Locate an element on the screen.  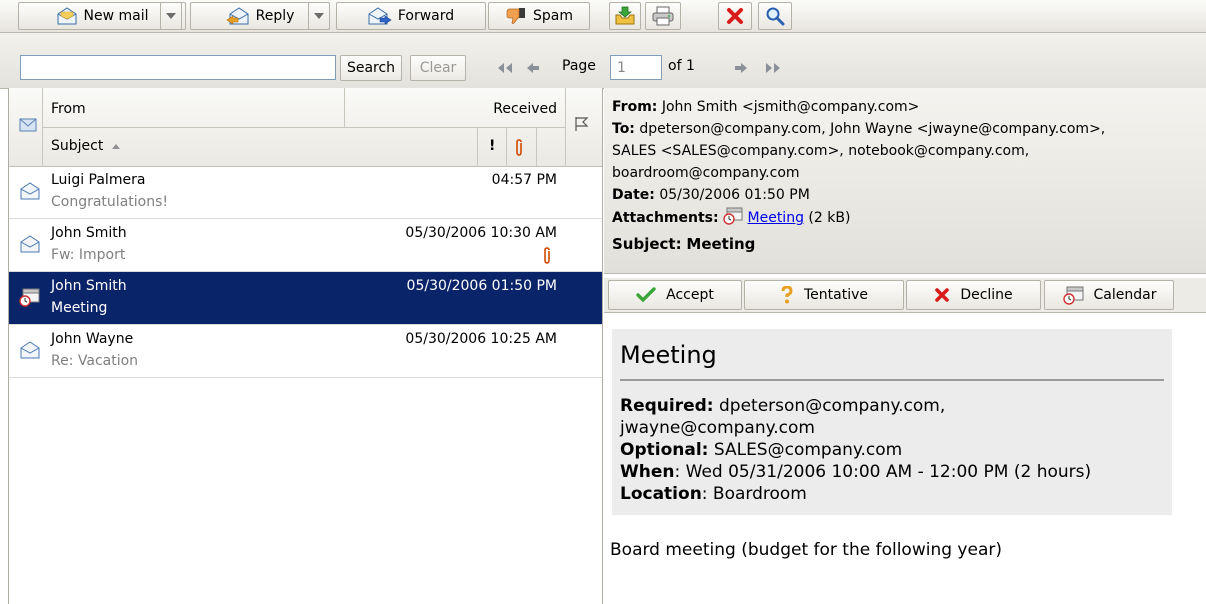
attachment-size: (2 kB) is located at coordinates (829, 218).